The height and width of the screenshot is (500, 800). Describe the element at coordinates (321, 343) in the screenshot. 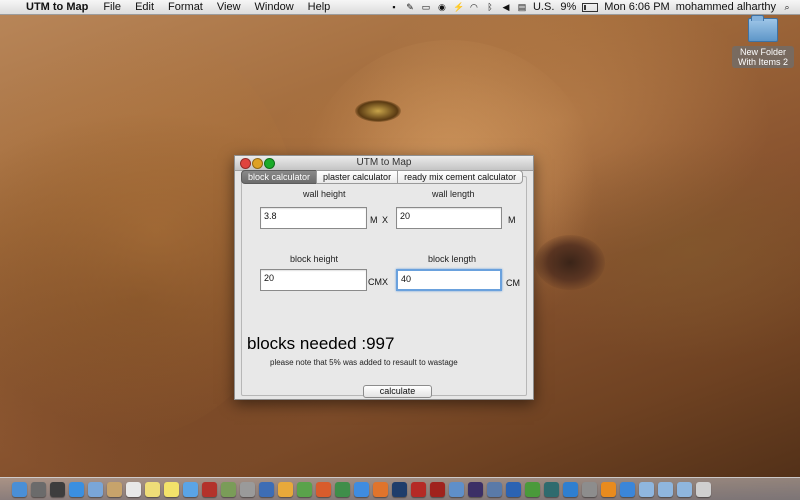

I see `blocks-needed-result: blocks needed :997` at that location.